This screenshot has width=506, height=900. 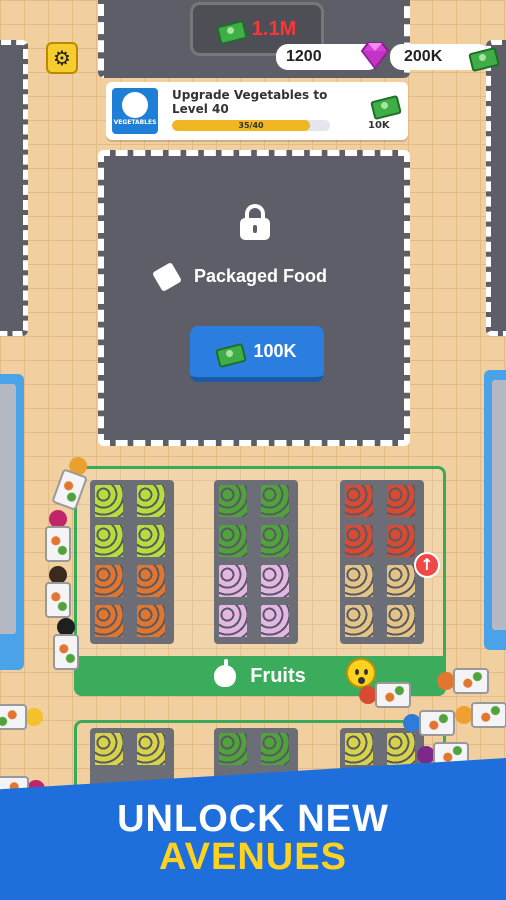 What do you see at coordinates (499, 505) in the screenshot?
I see `right-shelf` at bounding box center [499, 505].